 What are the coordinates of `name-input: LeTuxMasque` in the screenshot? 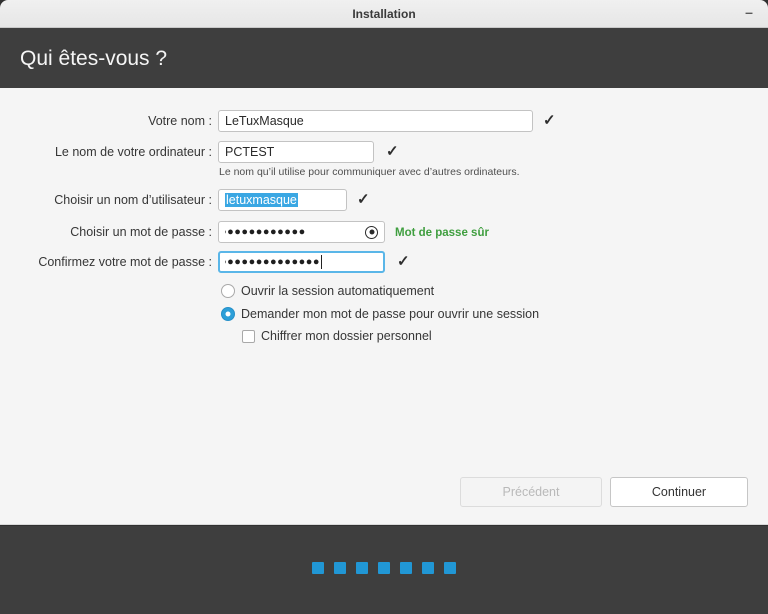 It's located at (375, 121).